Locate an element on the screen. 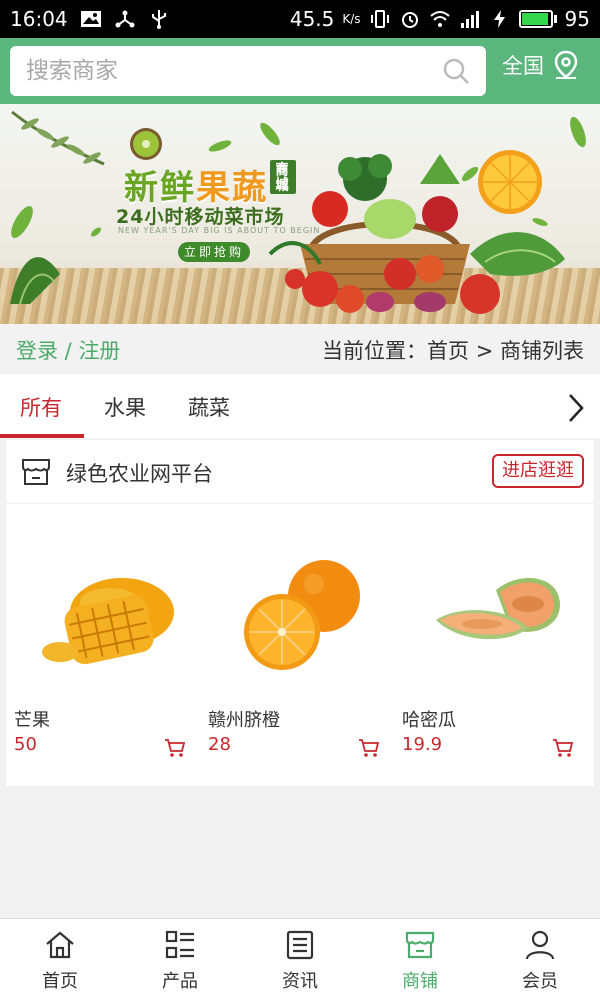 The image size is (600, 1000). app-header: 全国 is located at coordinates (300, 71).